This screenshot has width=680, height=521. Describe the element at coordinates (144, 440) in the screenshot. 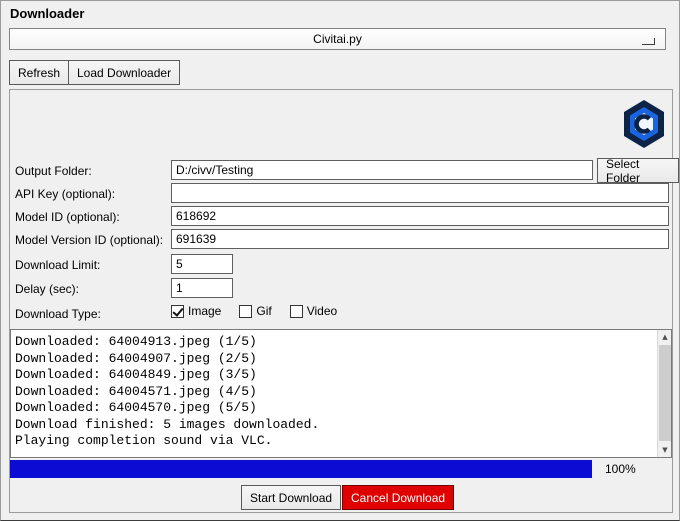

I see `log-line: Playing completion sound via VLC.` at that location.